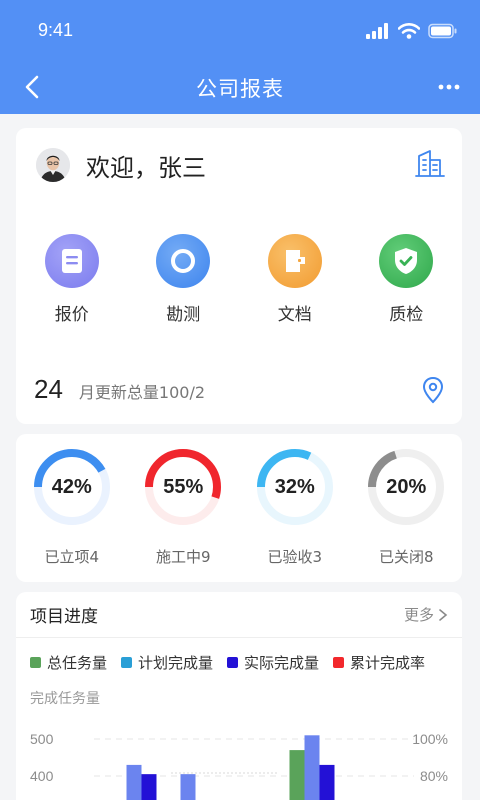  What do you see at coordinates (406, 261) in the screenshot?
I see `shield-check-icon` at bounding box center [406, 261].